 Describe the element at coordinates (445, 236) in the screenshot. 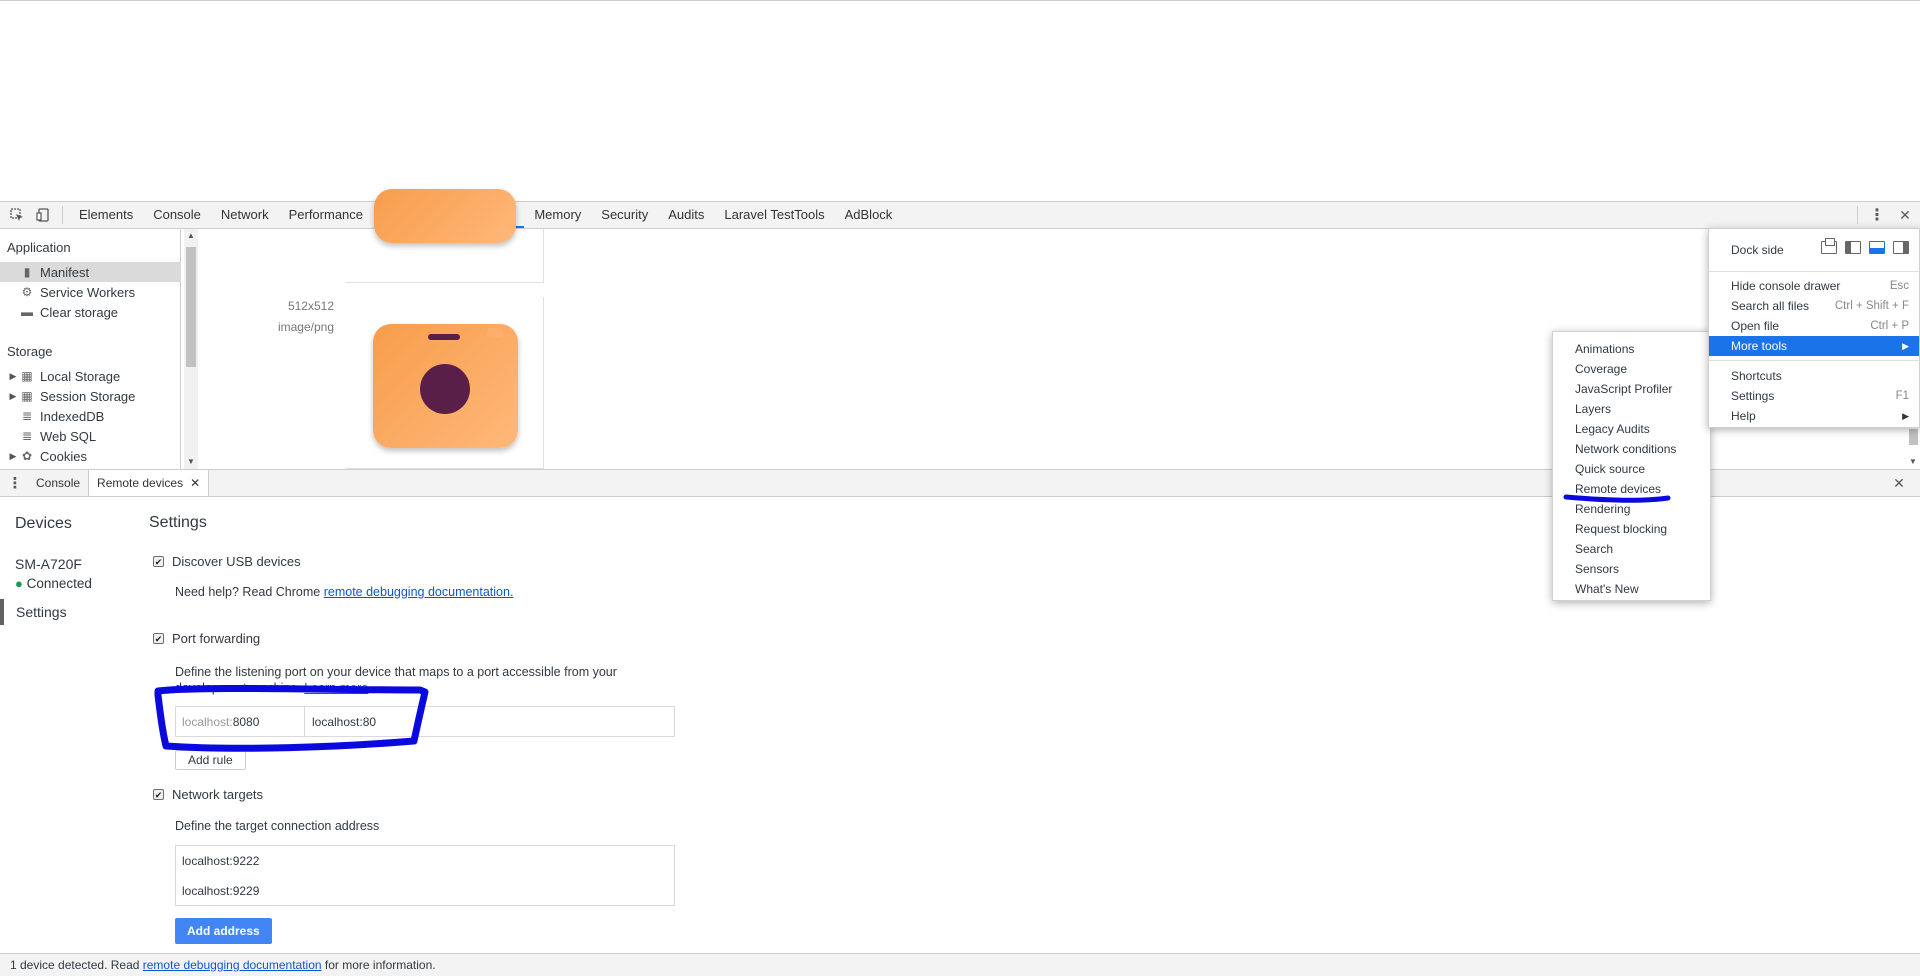

I see `manifest-icon-cell-top` at that location.